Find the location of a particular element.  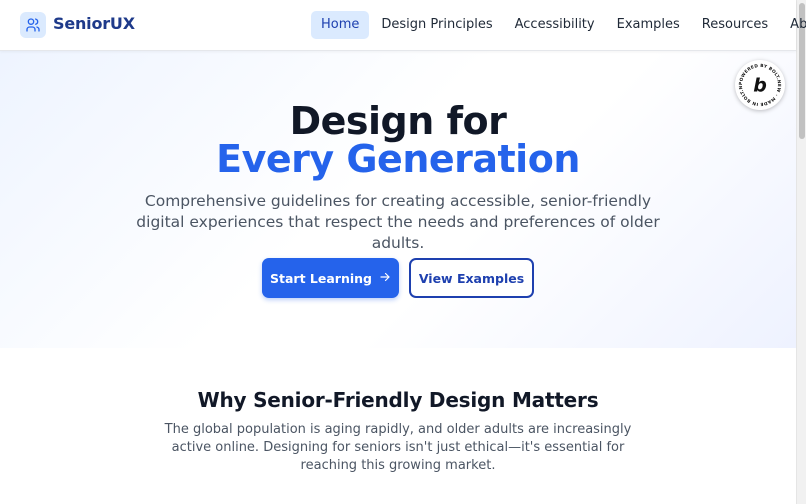

hero-title-line2: Every Generation is located at coordinates (398, 159).